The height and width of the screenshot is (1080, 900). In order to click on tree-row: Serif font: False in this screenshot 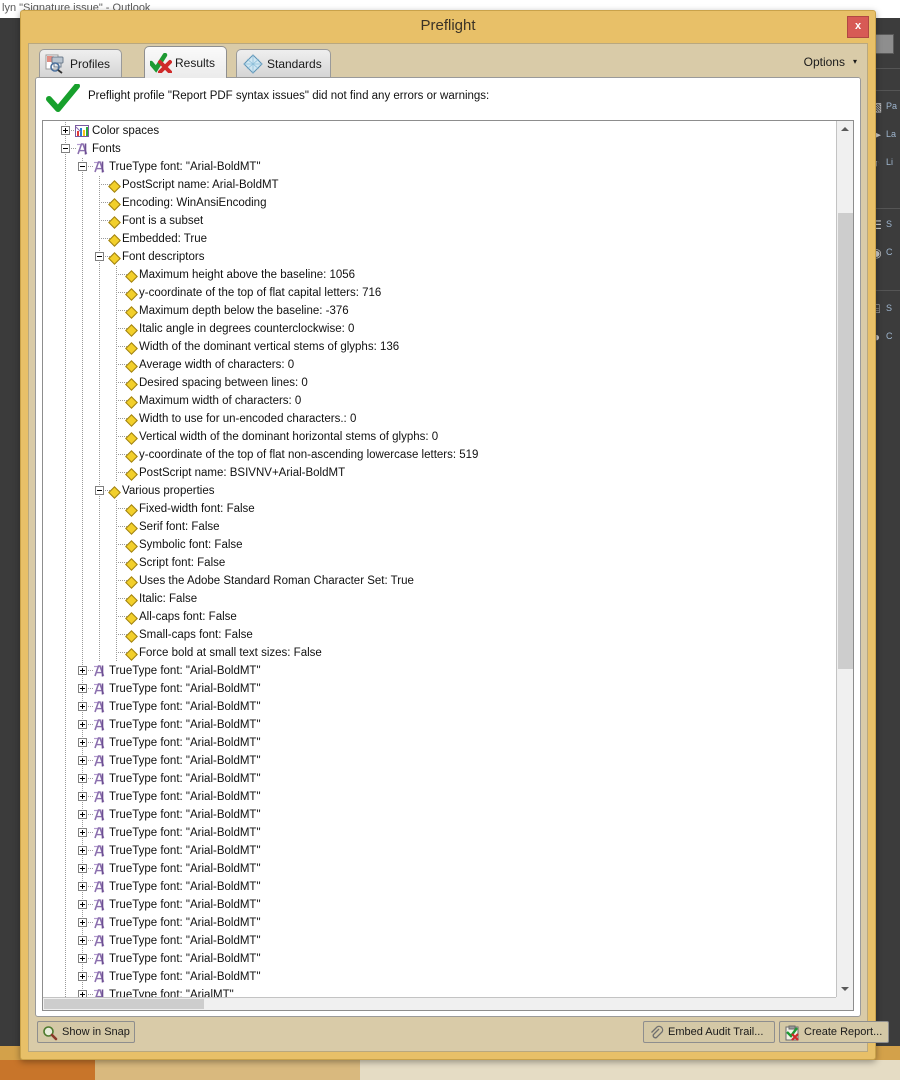, I will do `click(439, 527)`.